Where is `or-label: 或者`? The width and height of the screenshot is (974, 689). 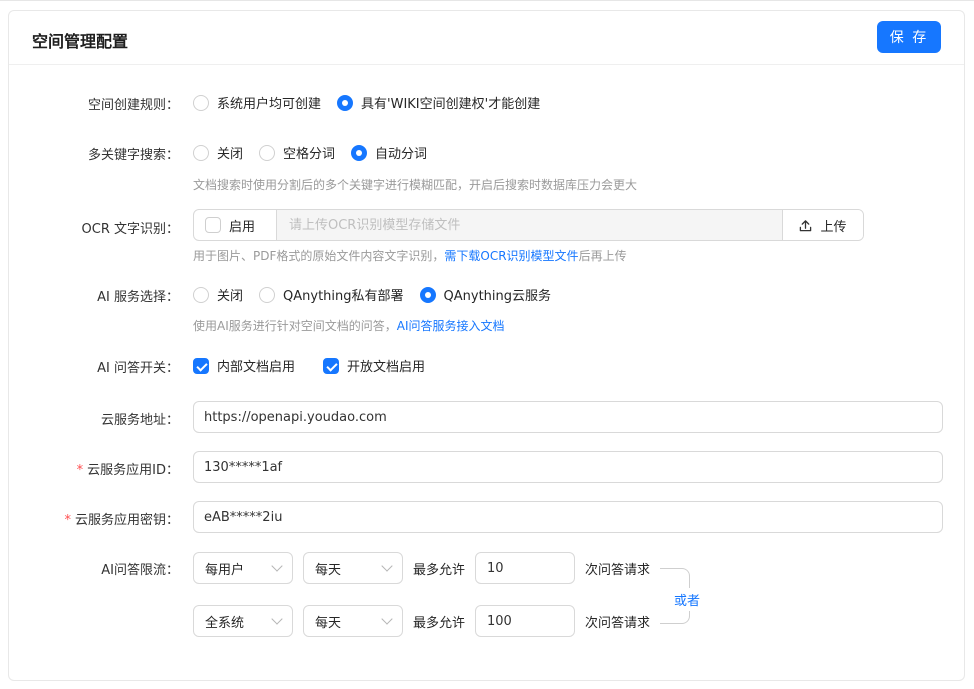 or-label: 或者 is located at coordinates (687, 599).